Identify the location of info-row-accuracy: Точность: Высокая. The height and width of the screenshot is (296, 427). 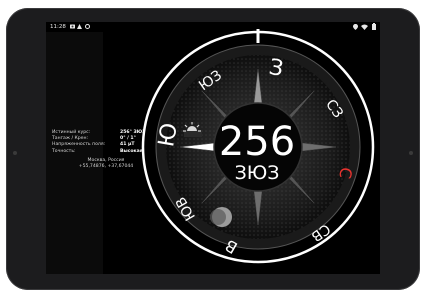
(96, 152).